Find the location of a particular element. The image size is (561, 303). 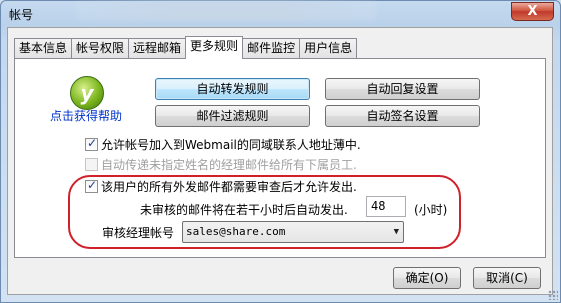

tab-more-rules: 更多规则 is located at coordinates (214, 47).